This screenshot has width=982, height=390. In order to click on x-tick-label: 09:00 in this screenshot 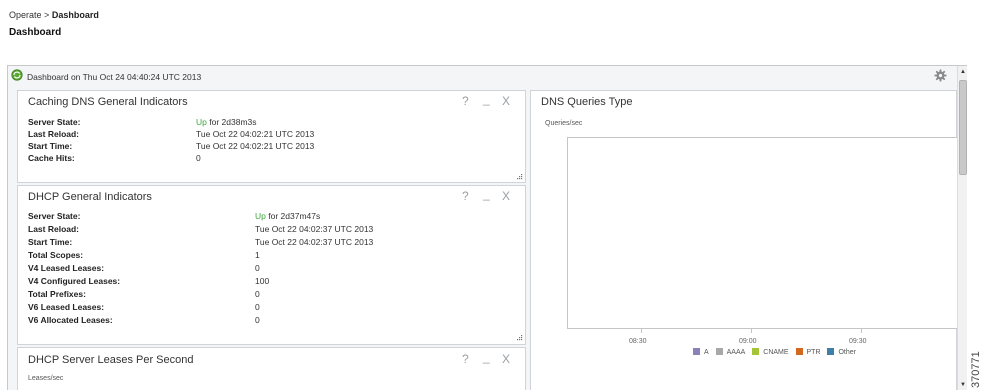, I will do `click(748, 341)`.